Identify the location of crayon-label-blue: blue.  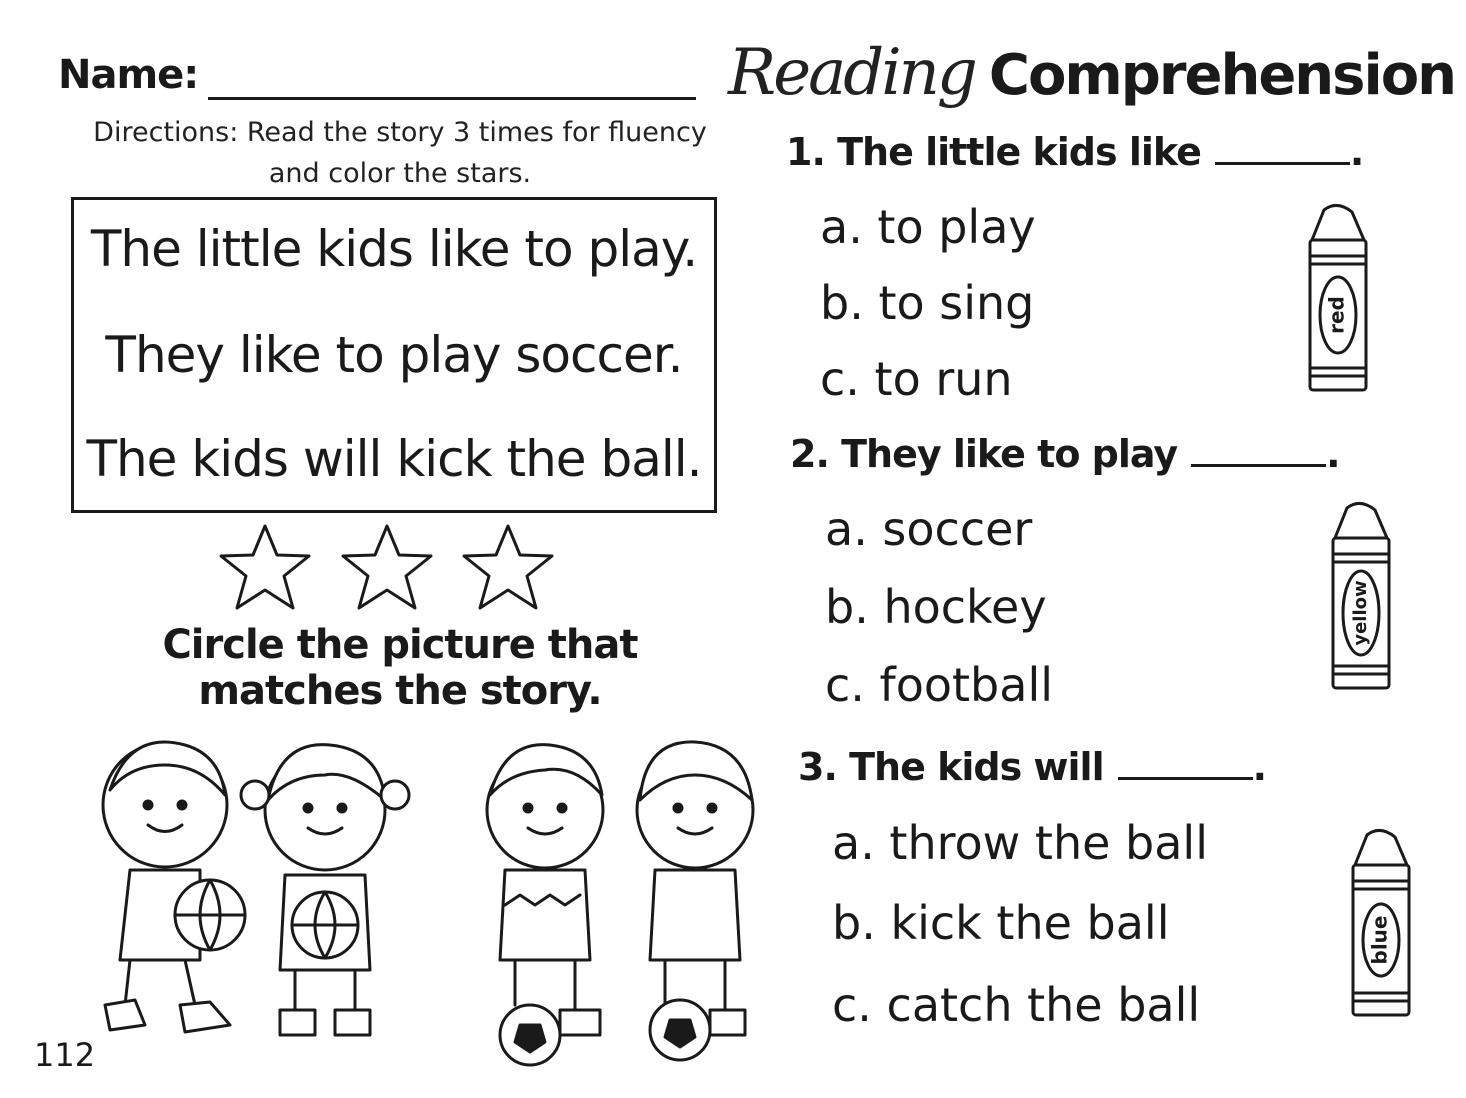
(1380, 940).